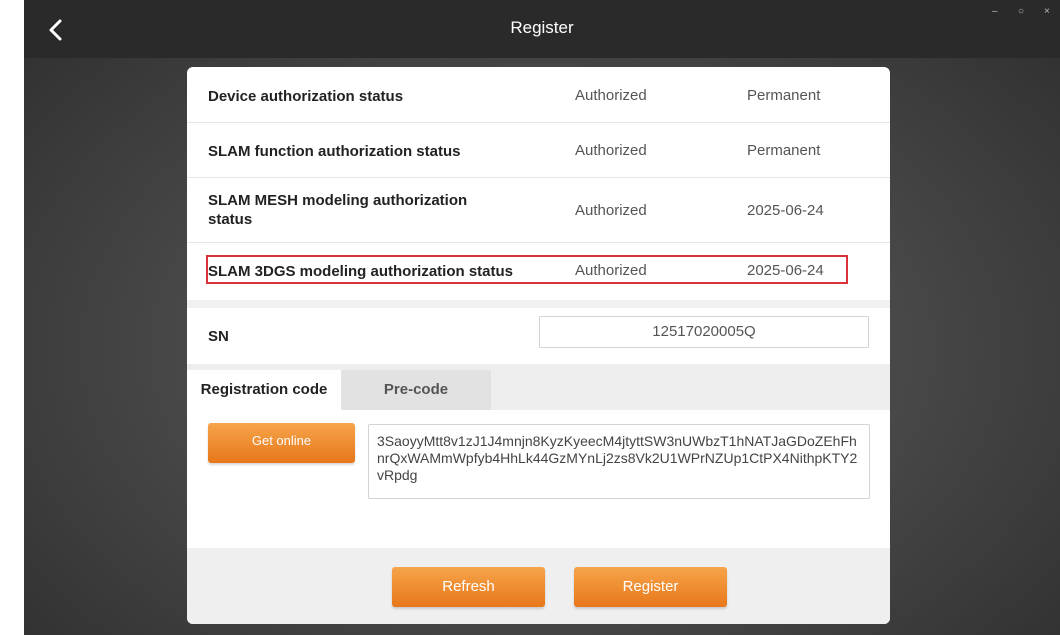 Image resolution: width=1060 pixels, height=635 pixels. I want to click on status-label: Device authorization status, so click(306, 96).